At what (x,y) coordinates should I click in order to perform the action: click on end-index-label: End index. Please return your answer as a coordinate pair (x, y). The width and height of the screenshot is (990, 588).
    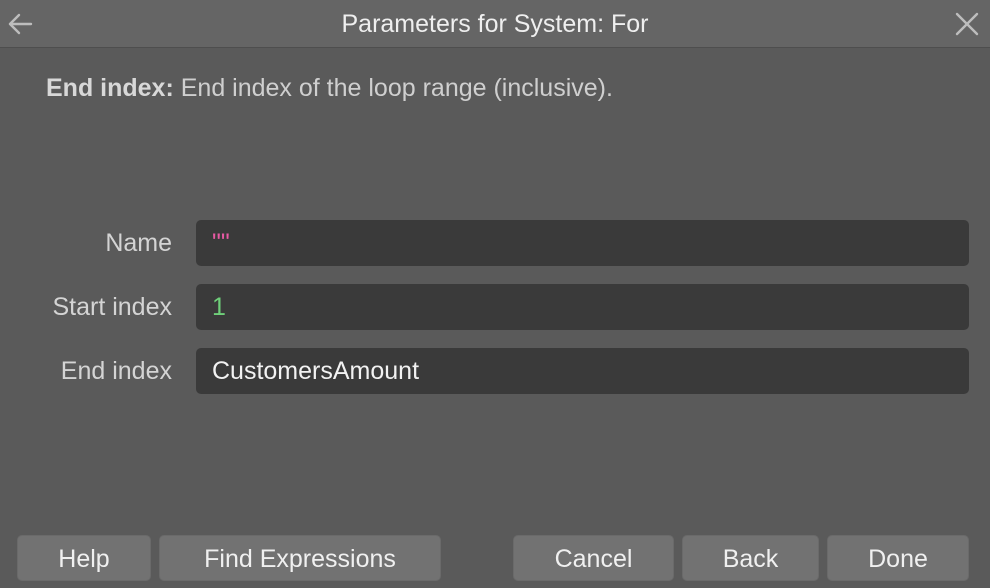
    Looking at the image, I should click on (116, 371).